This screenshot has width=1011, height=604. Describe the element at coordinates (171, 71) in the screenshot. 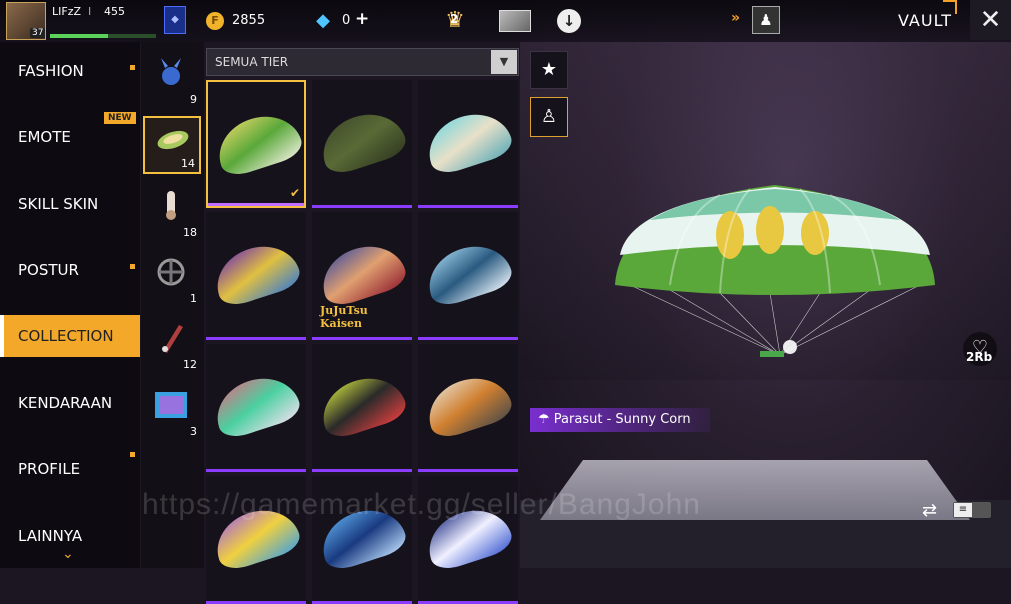

I see `bunny-icon` at that location.